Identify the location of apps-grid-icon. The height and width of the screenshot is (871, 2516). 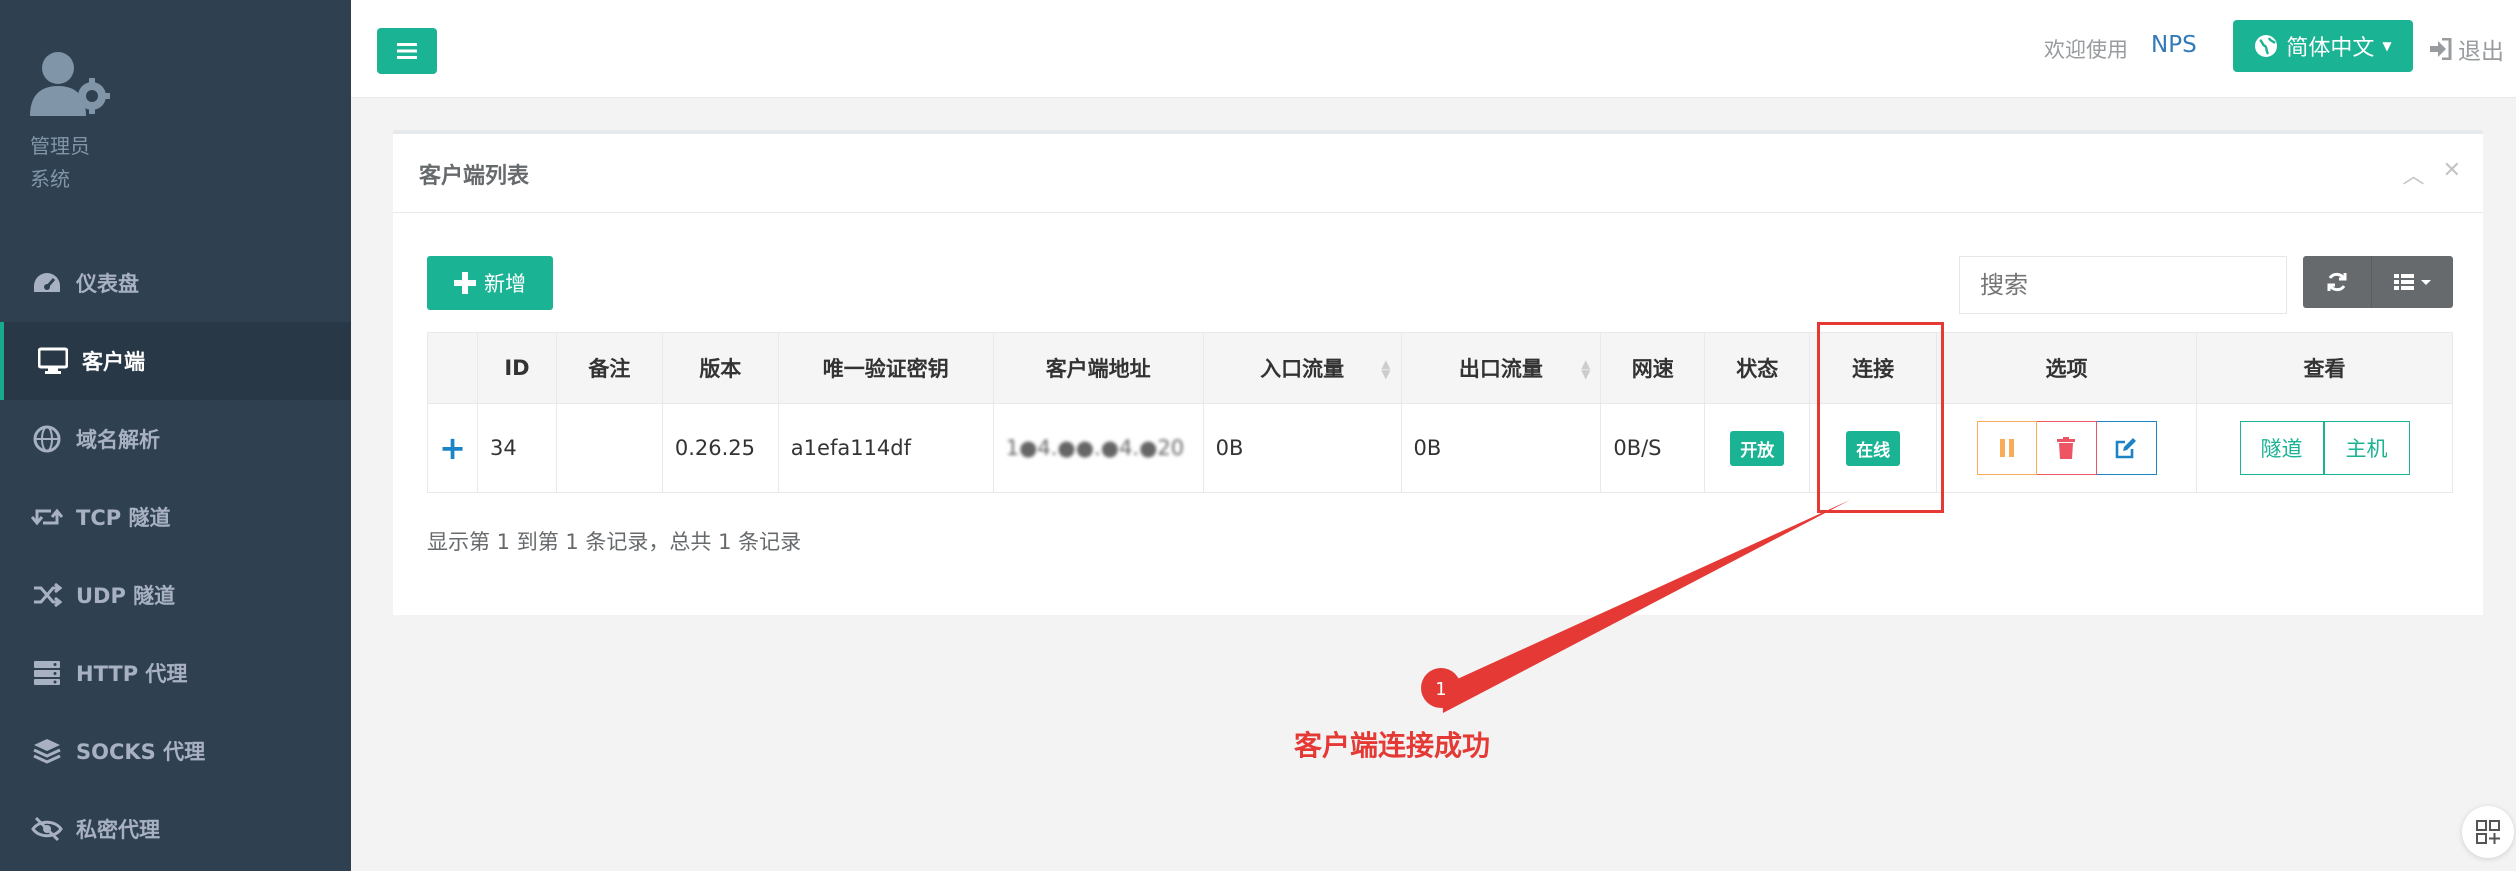
(2488, 832).